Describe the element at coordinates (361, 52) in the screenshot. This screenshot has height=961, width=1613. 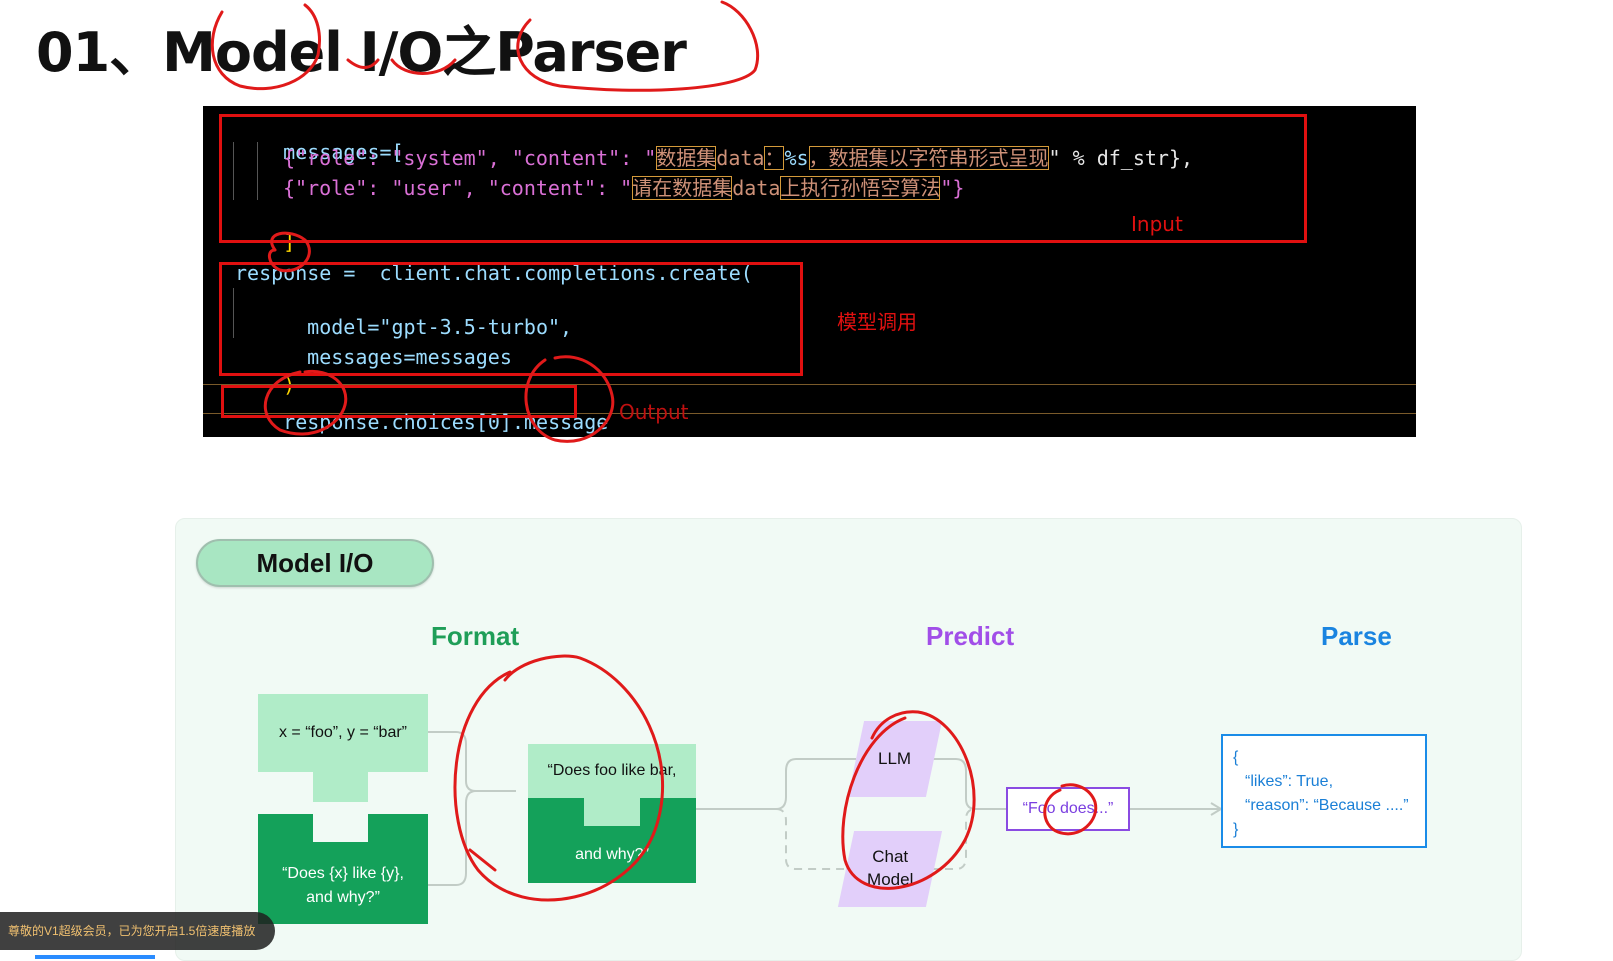
I see `slide-title: 01、Model I/O之Parser` at that location.